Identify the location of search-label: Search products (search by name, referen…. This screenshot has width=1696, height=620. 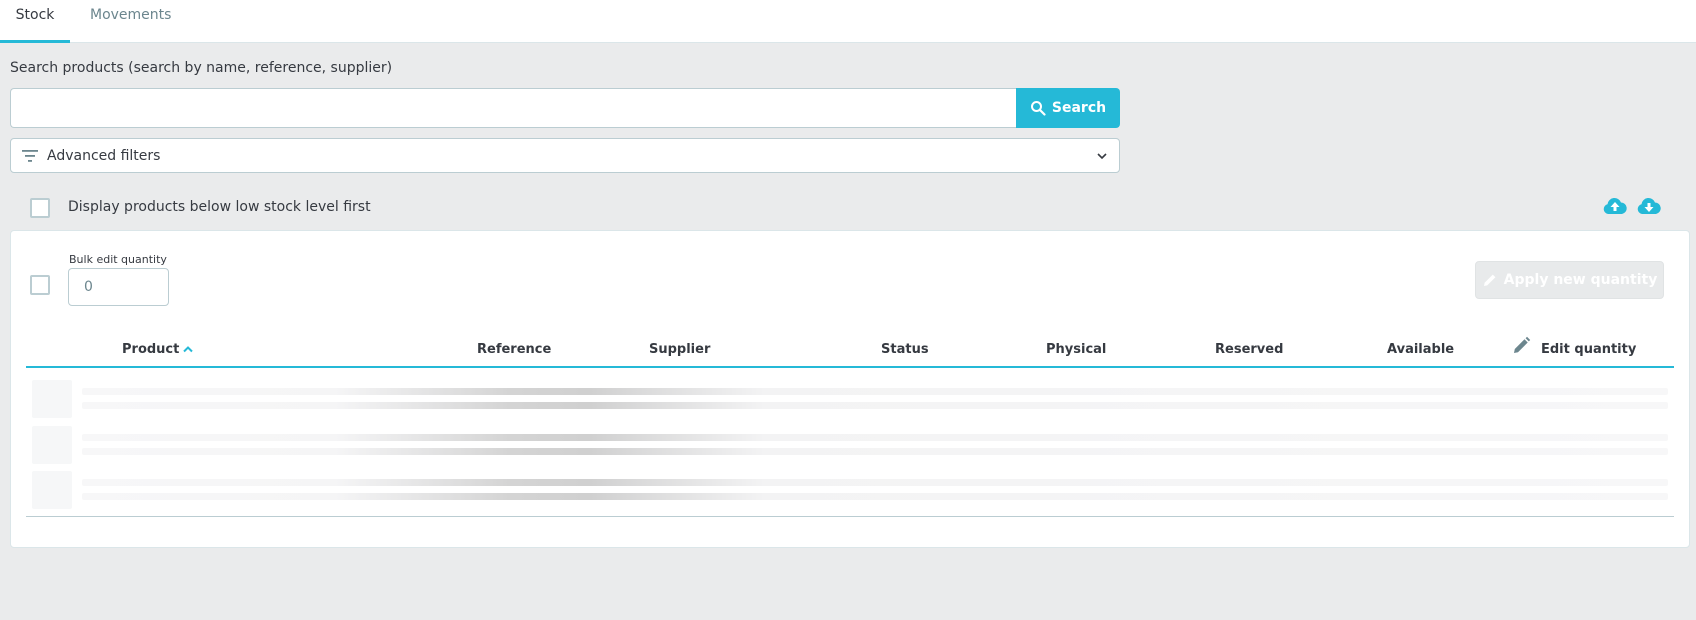
(201, 68).